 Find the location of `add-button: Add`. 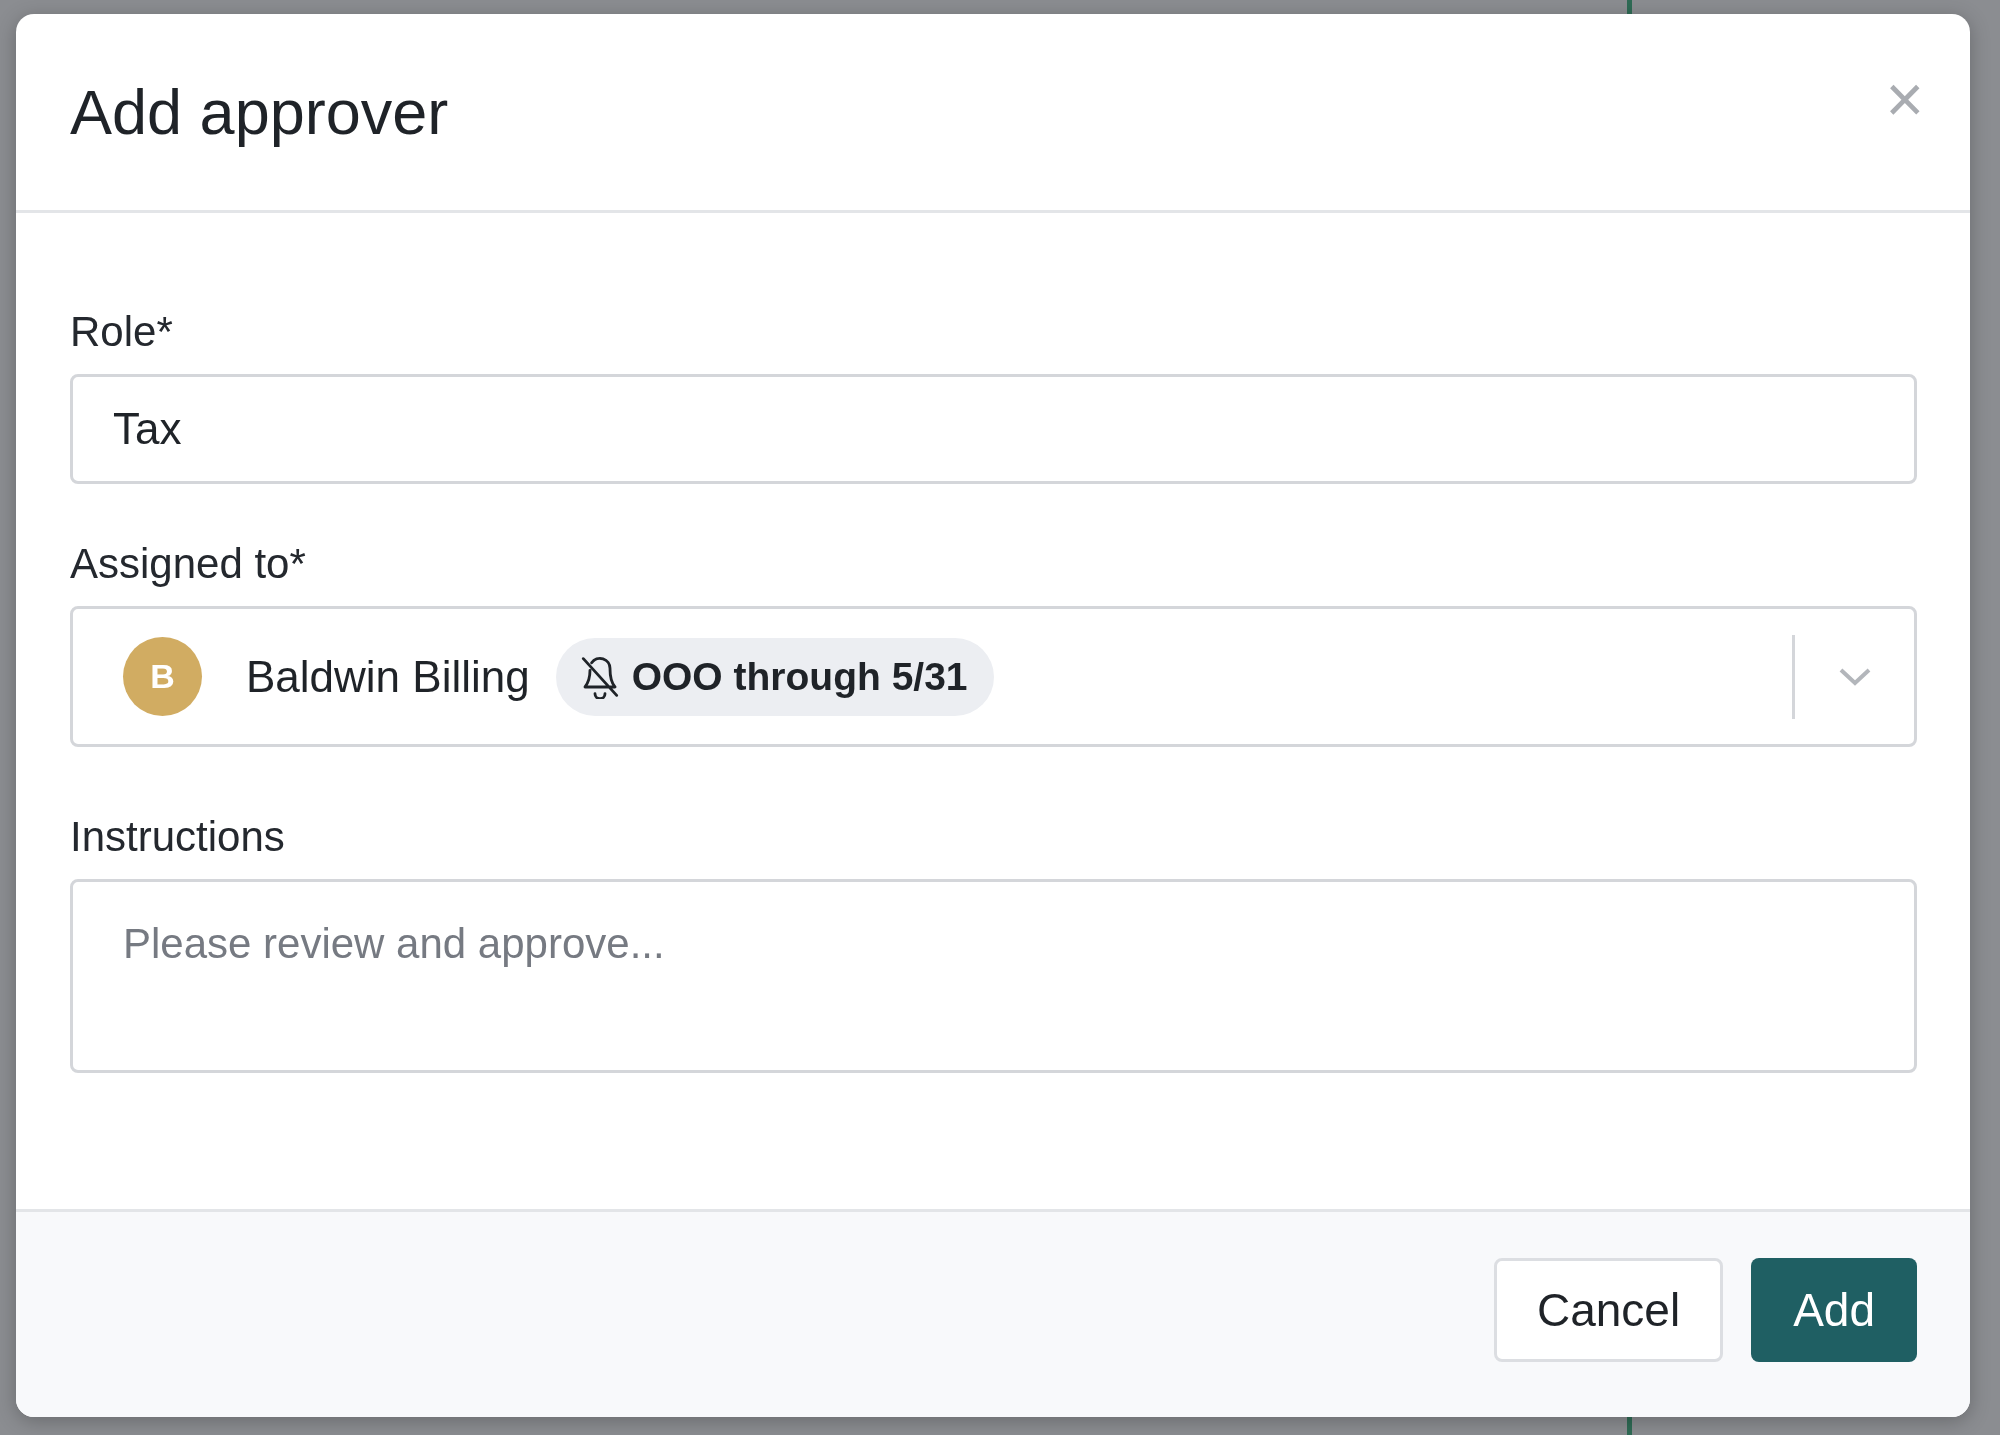

add-button: Add is located at coordinates (1834, 1309).